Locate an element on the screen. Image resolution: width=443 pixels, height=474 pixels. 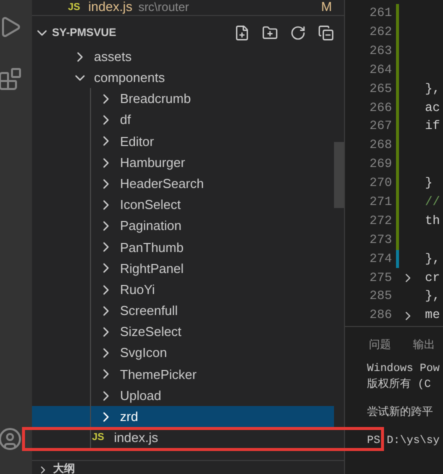
file-path: src\router is located at coordinates (163, 7).